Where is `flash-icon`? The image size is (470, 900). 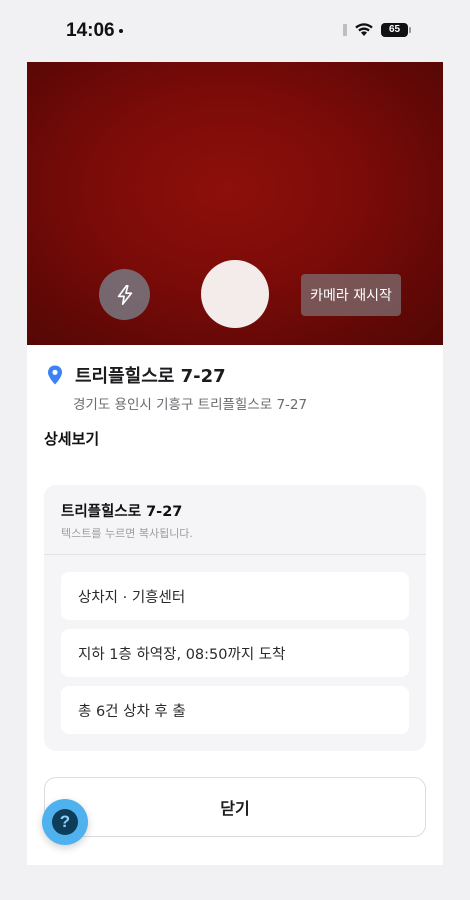
flash-icon is located at coordinates (124, 294).